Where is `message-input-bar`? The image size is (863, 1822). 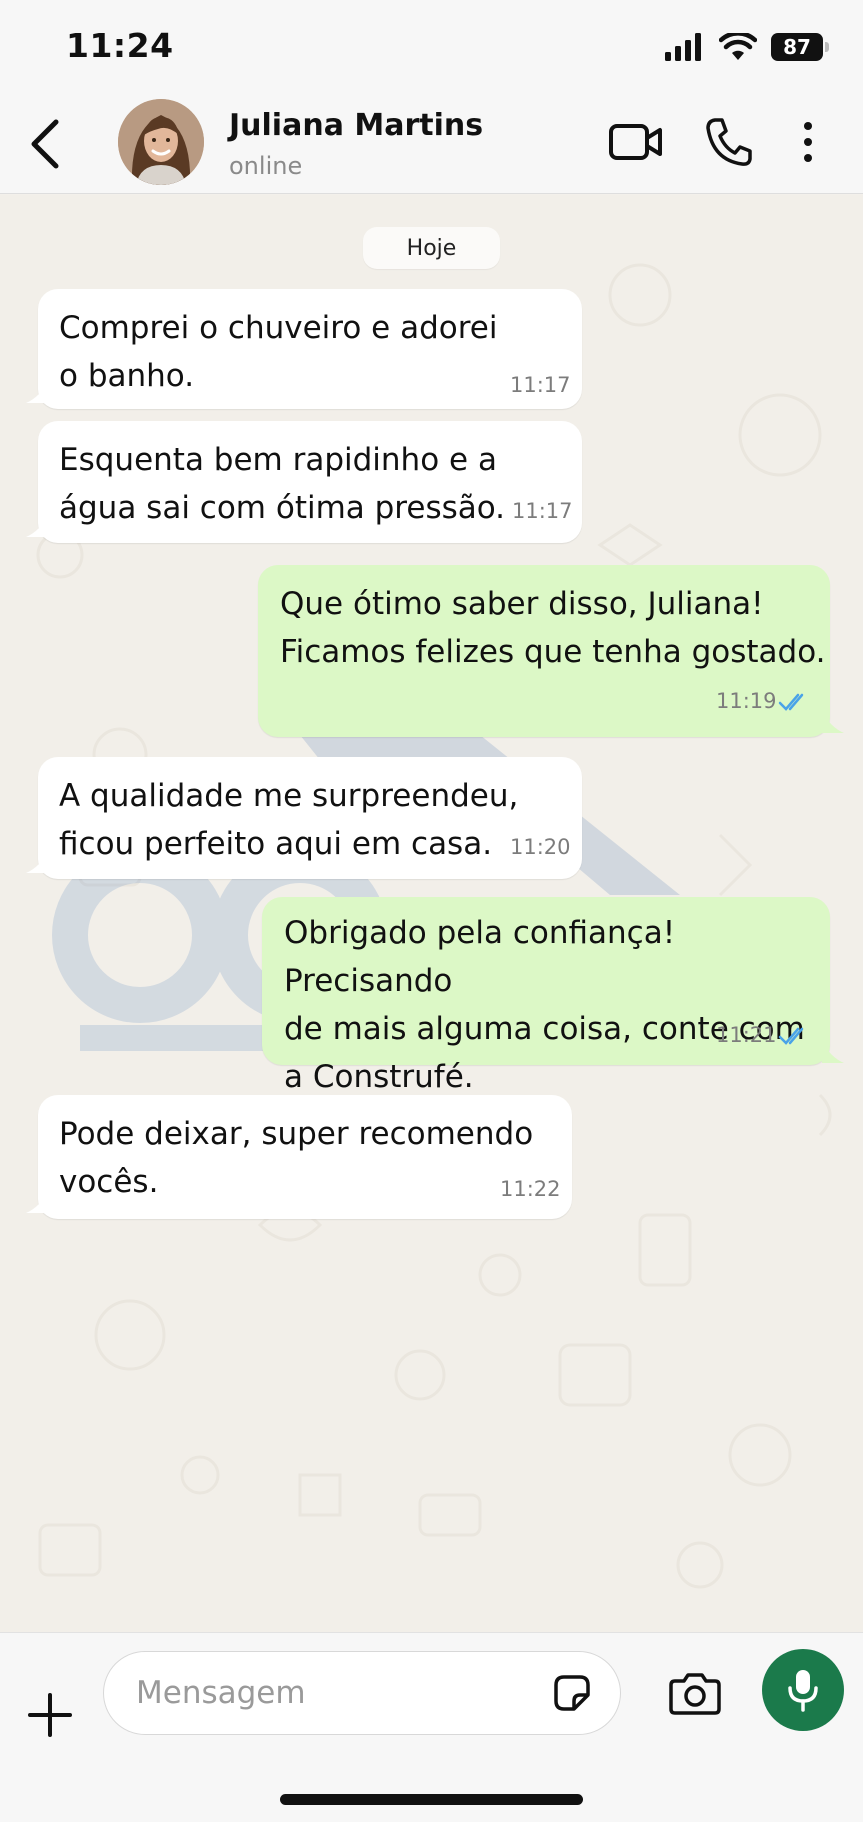
message-input-bar is located at coordinates (431, 1727).